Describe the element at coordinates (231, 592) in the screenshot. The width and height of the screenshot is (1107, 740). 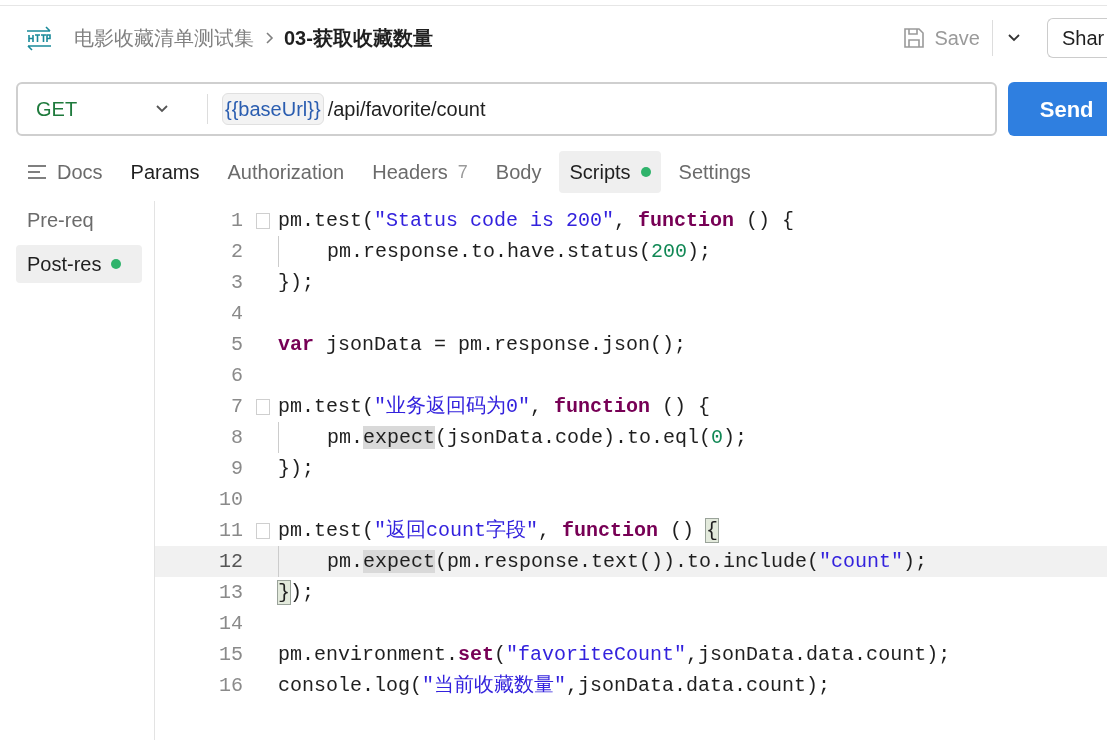
I see `line-number: 13` at that location.